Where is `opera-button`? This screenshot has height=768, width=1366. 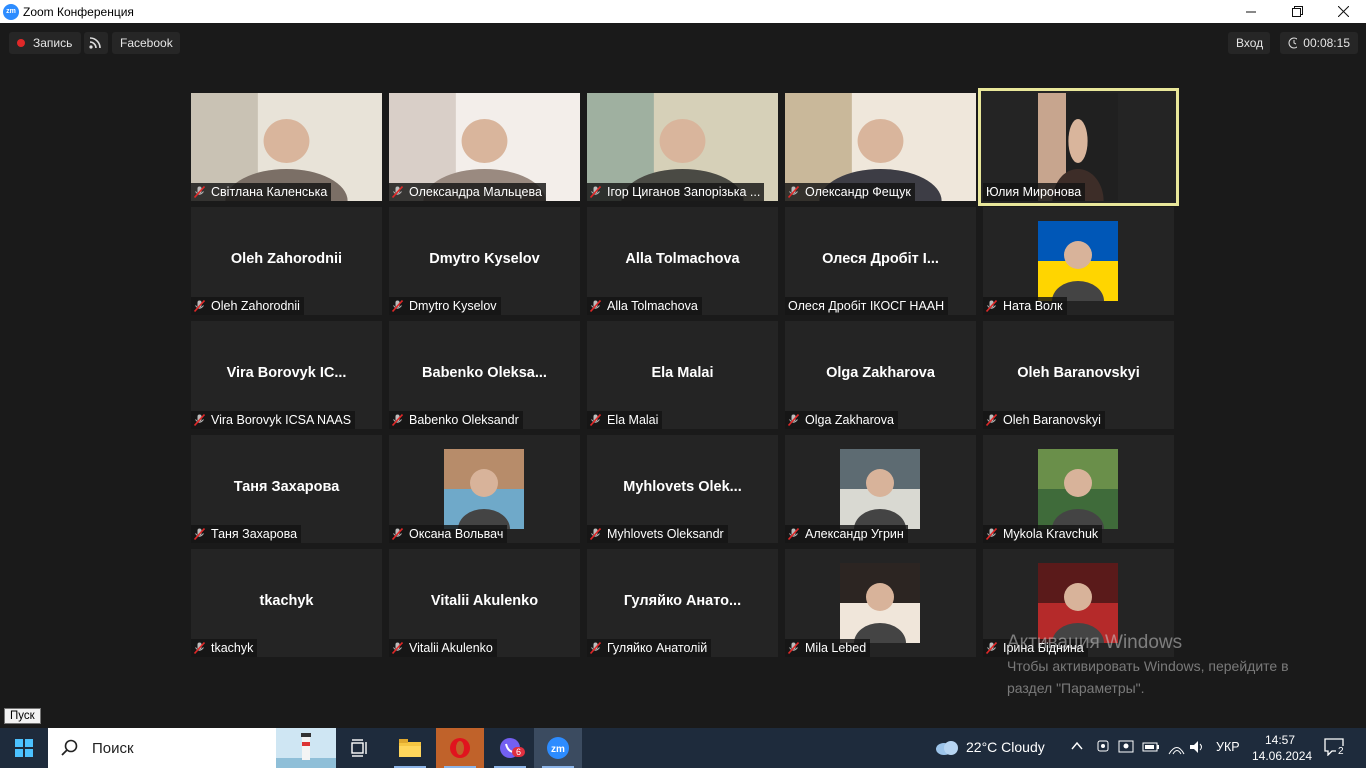 opera-button is located at coordinates (460, 748).